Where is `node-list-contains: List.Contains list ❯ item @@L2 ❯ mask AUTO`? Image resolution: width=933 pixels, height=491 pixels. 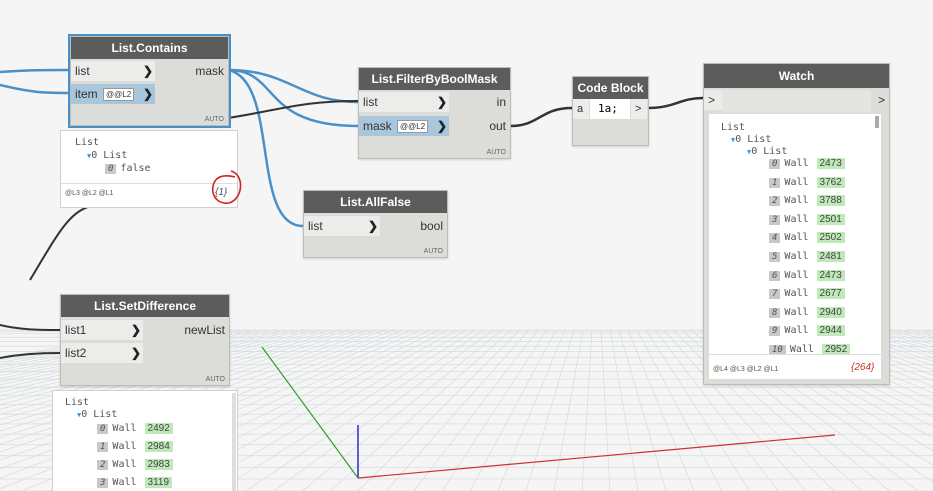 node-list-contains: List.Contains list ❯ item @@L2 ❯ mask AUTO is located at coordinates (149, 81).